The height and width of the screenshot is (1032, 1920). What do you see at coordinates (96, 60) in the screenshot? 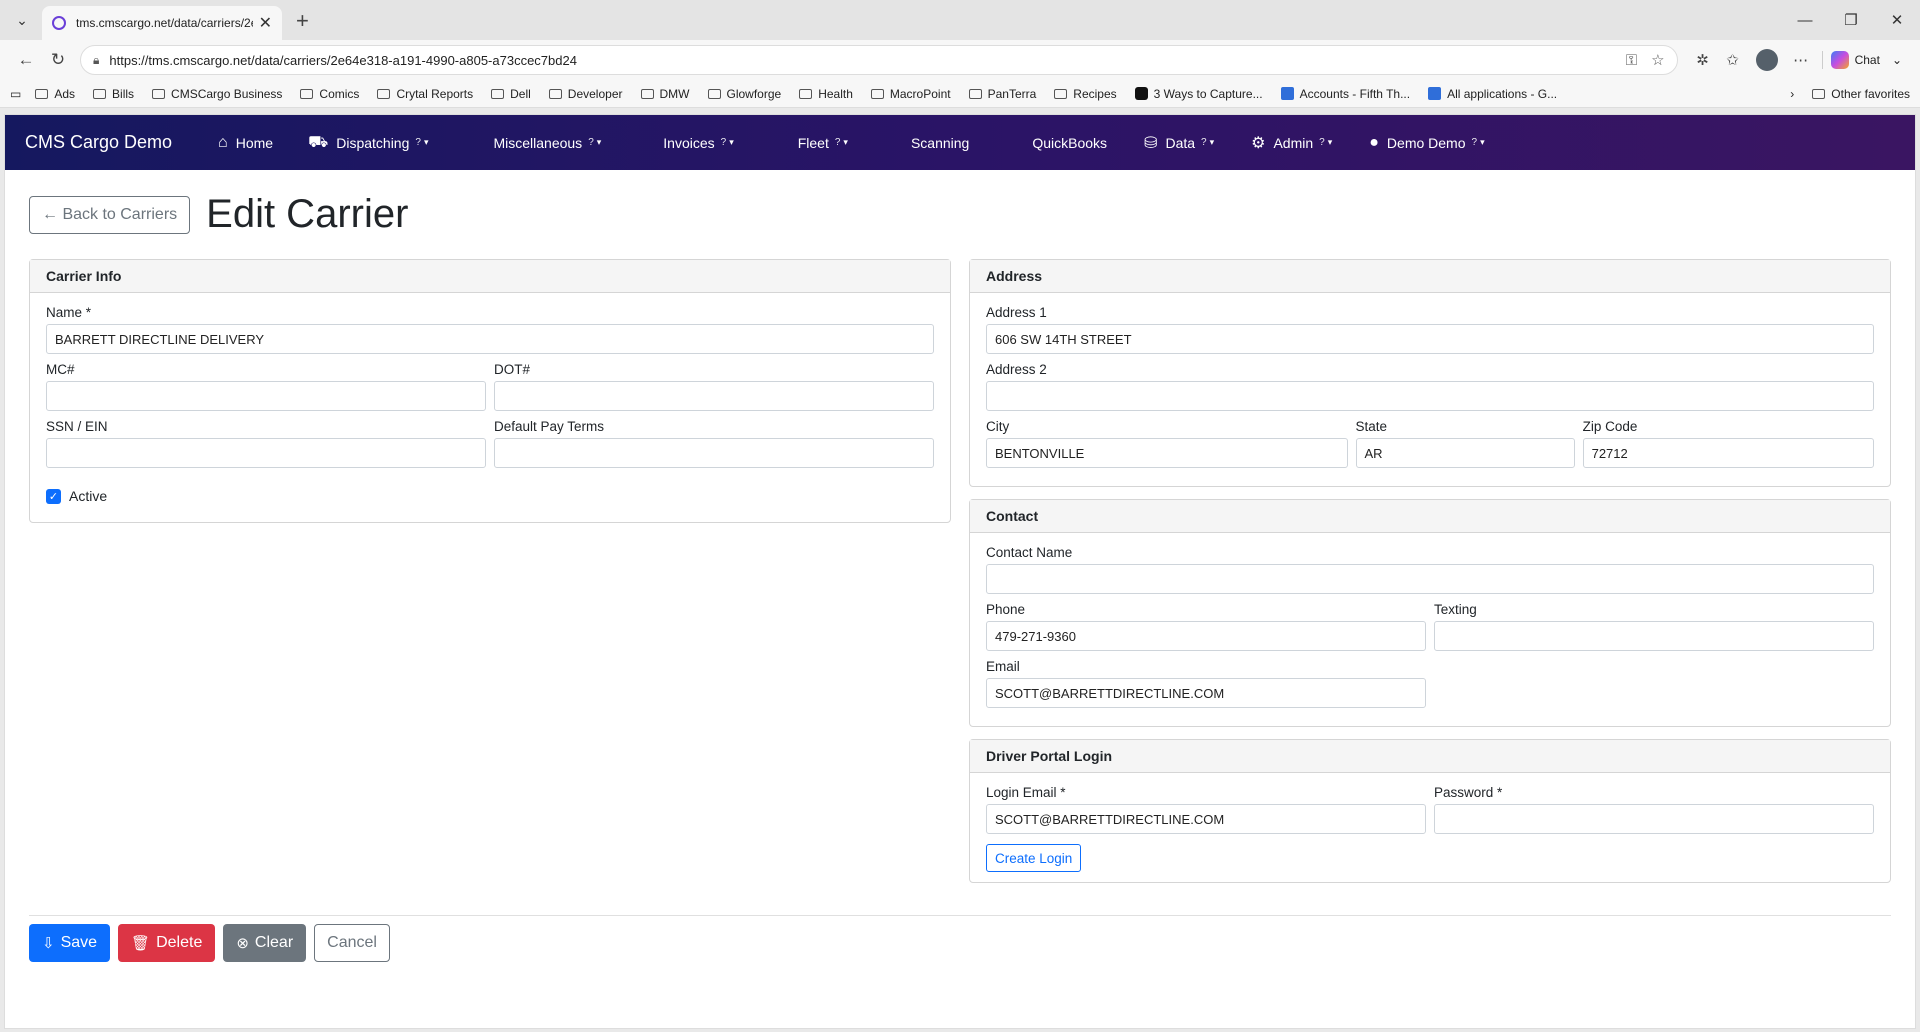
I see `site-info-icon: 🔒︎` at bounding box center [96, 60].